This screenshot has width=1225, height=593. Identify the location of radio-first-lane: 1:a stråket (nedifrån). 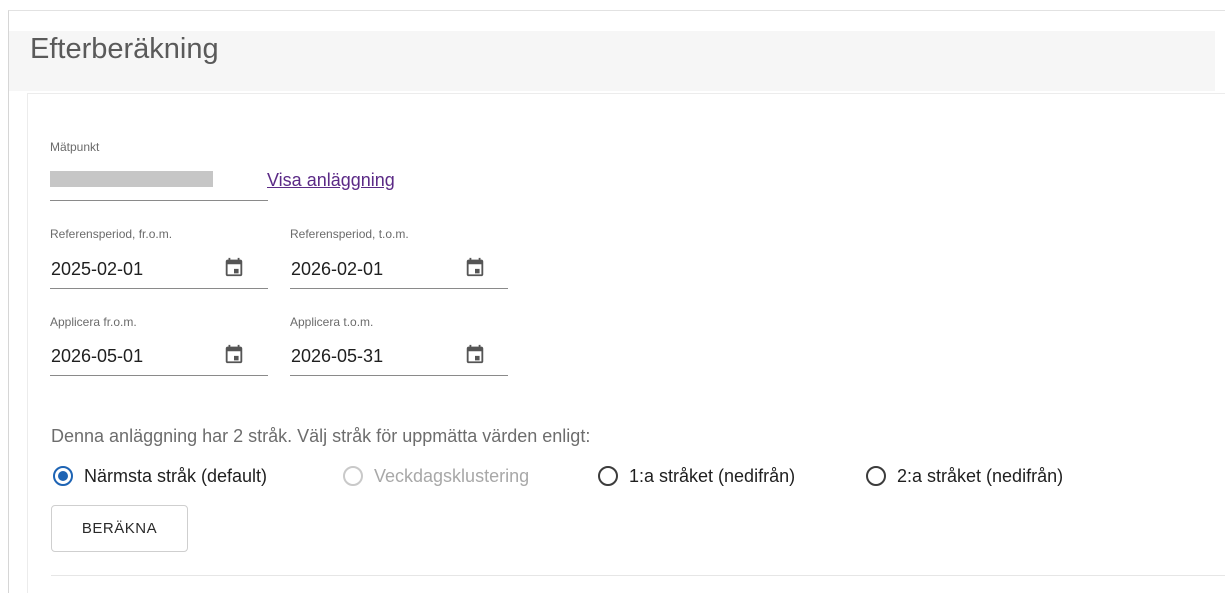
(696, 476).